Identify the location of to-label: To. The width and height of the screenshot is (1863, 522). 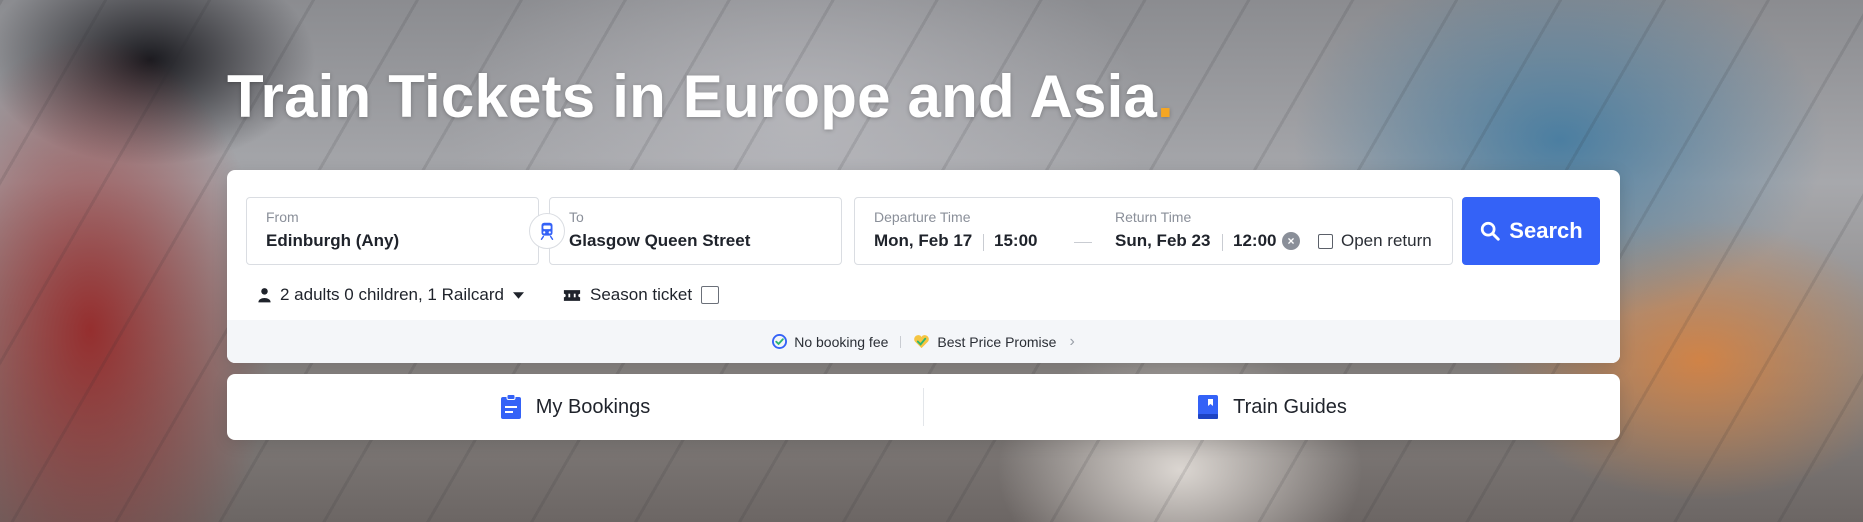
(576, 217).